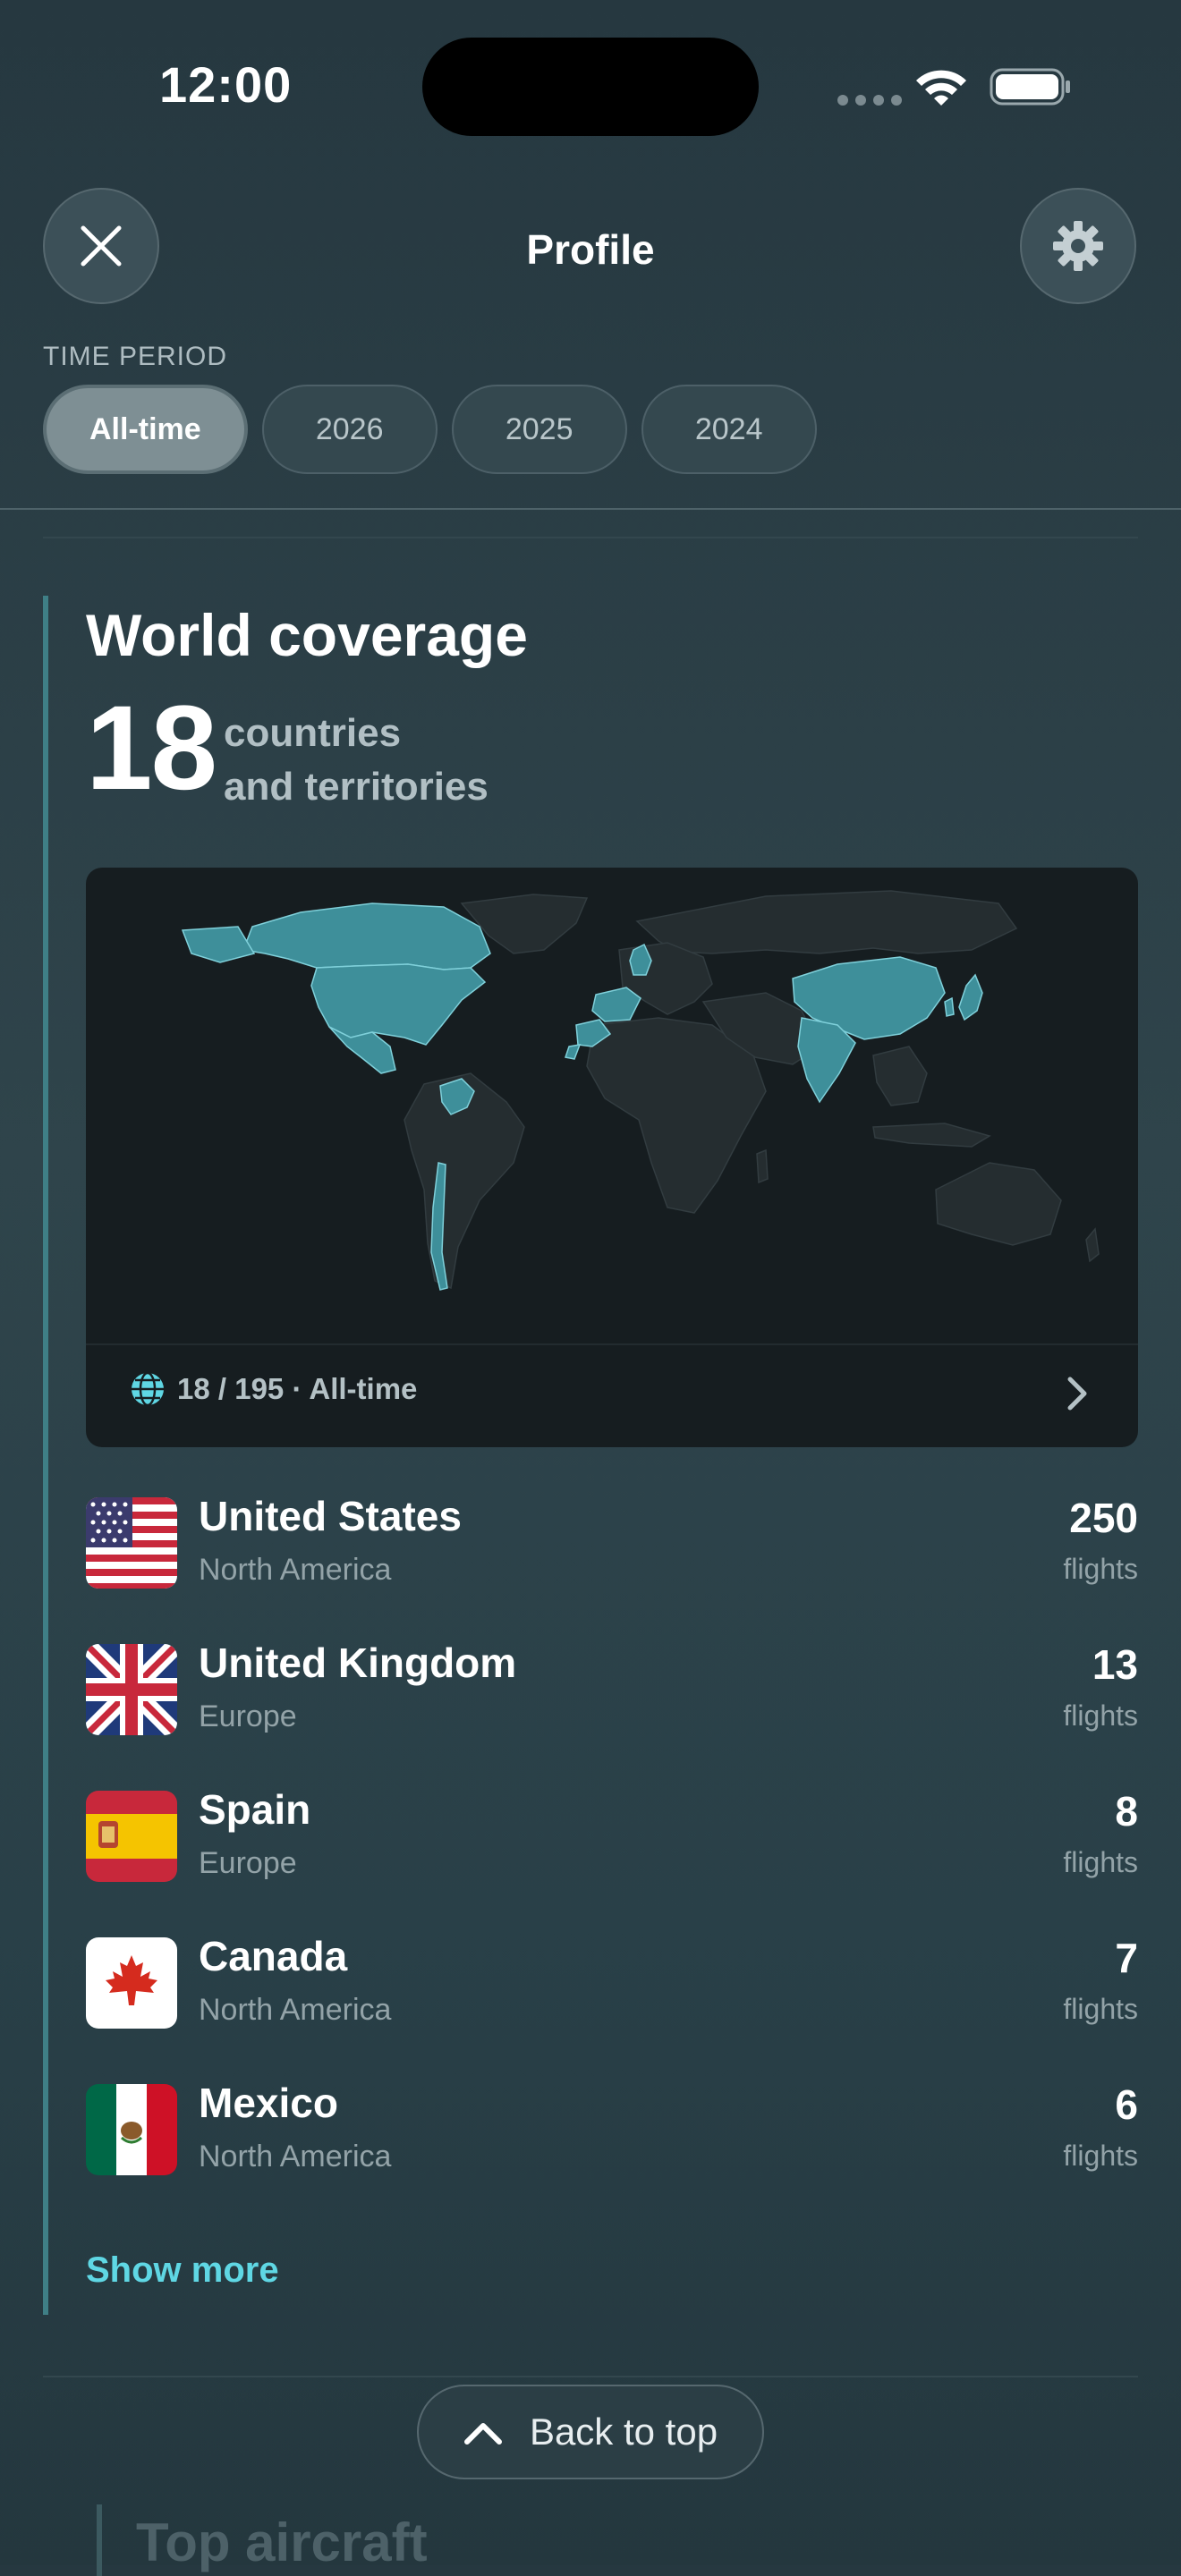 Image resolution: width=1181 pixels, height=2576 pixels. I want to click on status-time: 12:00, so click(226, 84).